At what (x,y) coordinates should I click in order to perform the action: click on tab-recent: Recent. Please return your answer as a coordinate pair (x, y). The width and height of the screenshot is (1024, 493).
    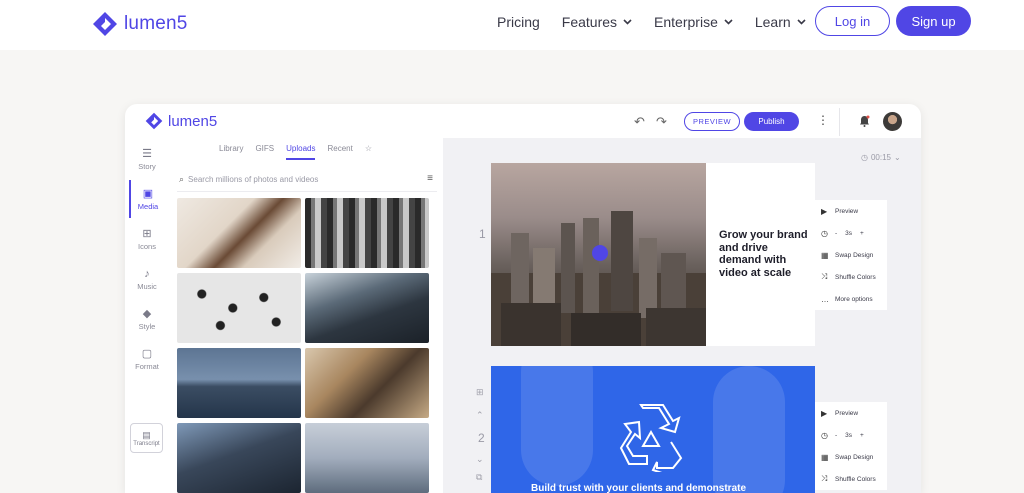
    Looking at the image, I should click on (339, 152).